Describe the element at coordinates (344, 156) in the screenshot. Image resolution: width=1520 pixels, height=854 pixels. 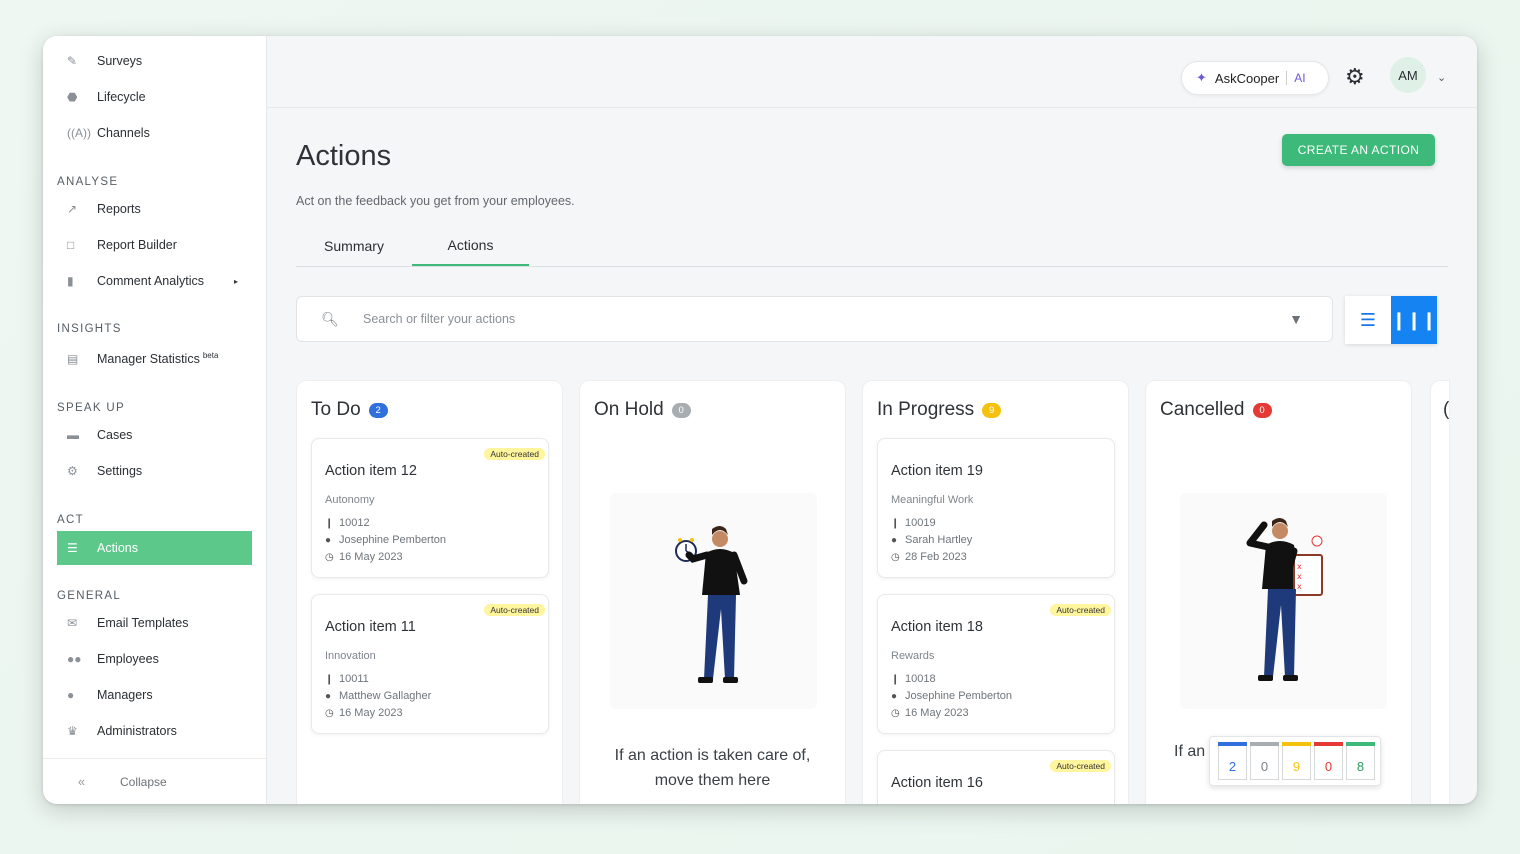
I see `page-title: Actions` at that location.